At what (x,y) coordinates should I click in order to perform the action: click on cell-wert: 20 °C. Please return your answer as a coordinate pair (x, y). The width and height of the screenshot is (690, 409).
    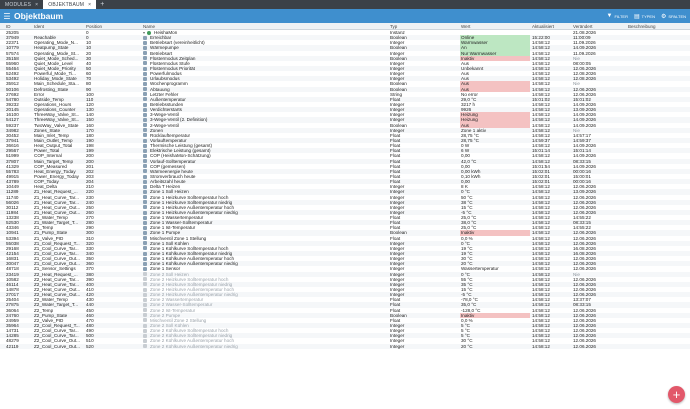
    Looking at the image, I should click on (467, 346).